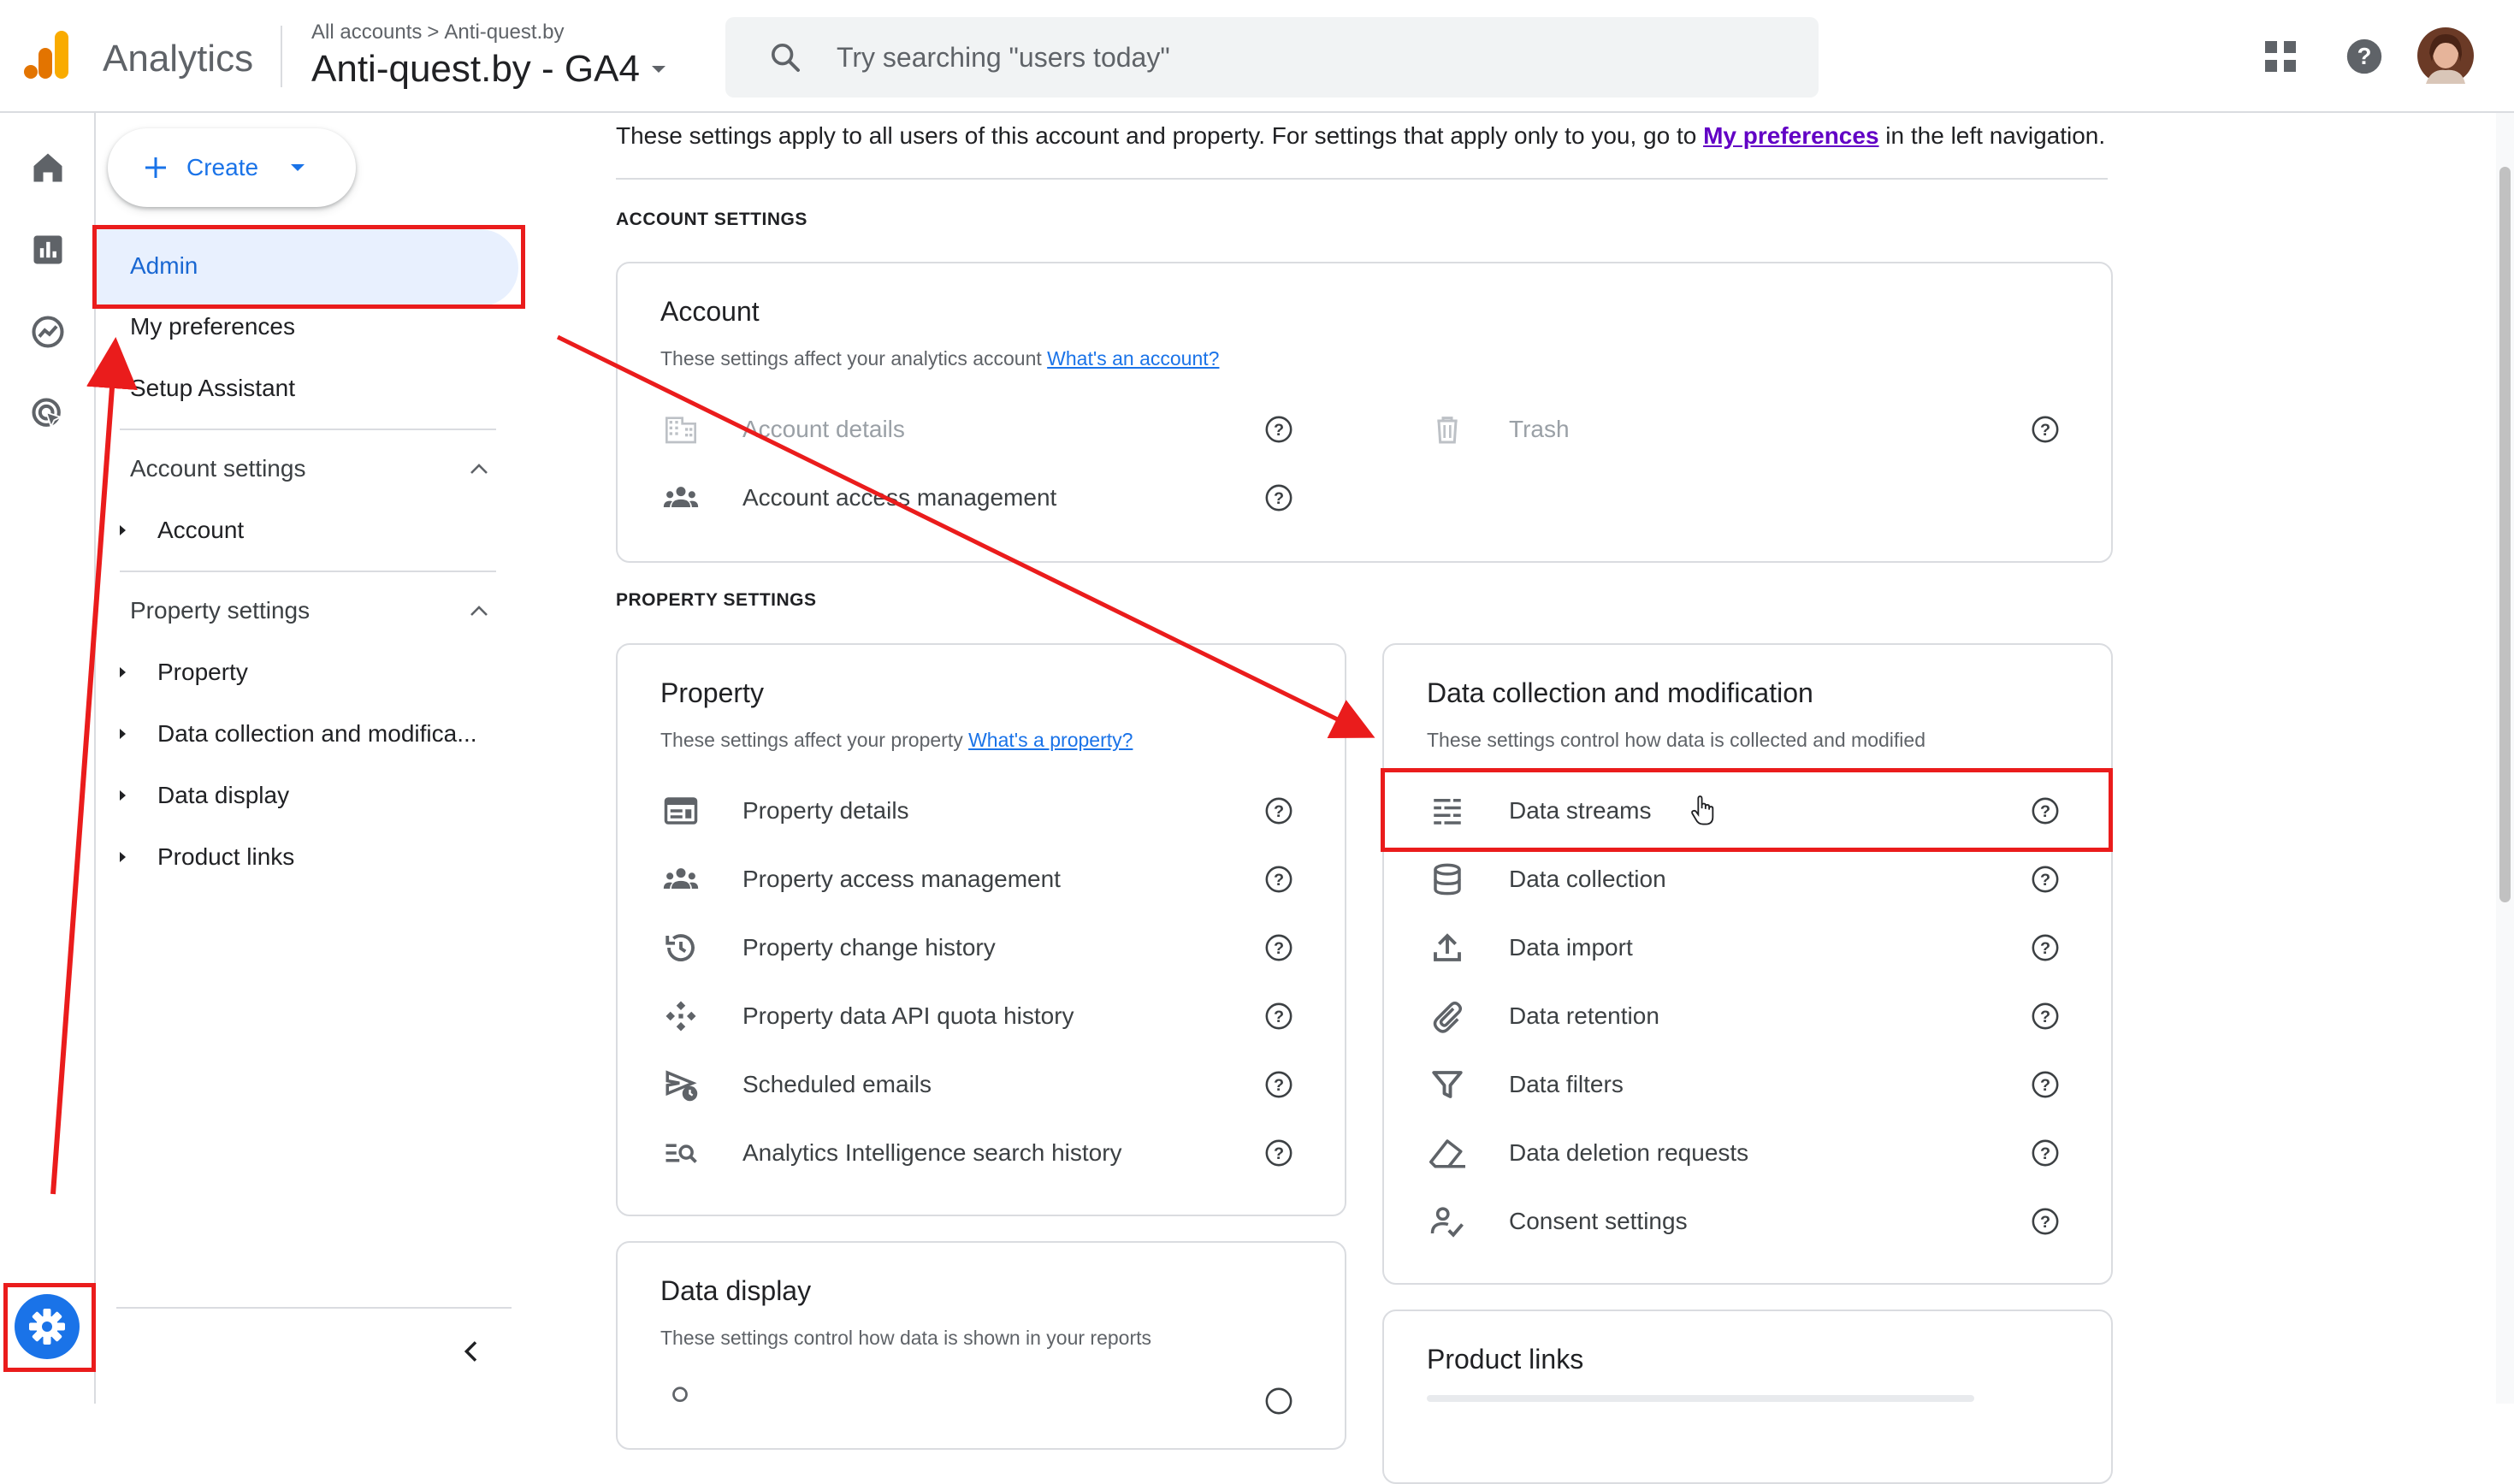 Image resolution: width=2514 pixels, height=1484 pixels. What do you see at coordinates (1765, 1016) in the screenshot?
I see `data-retention-row: Data retention ?` at bounding box center [1765, 1016].